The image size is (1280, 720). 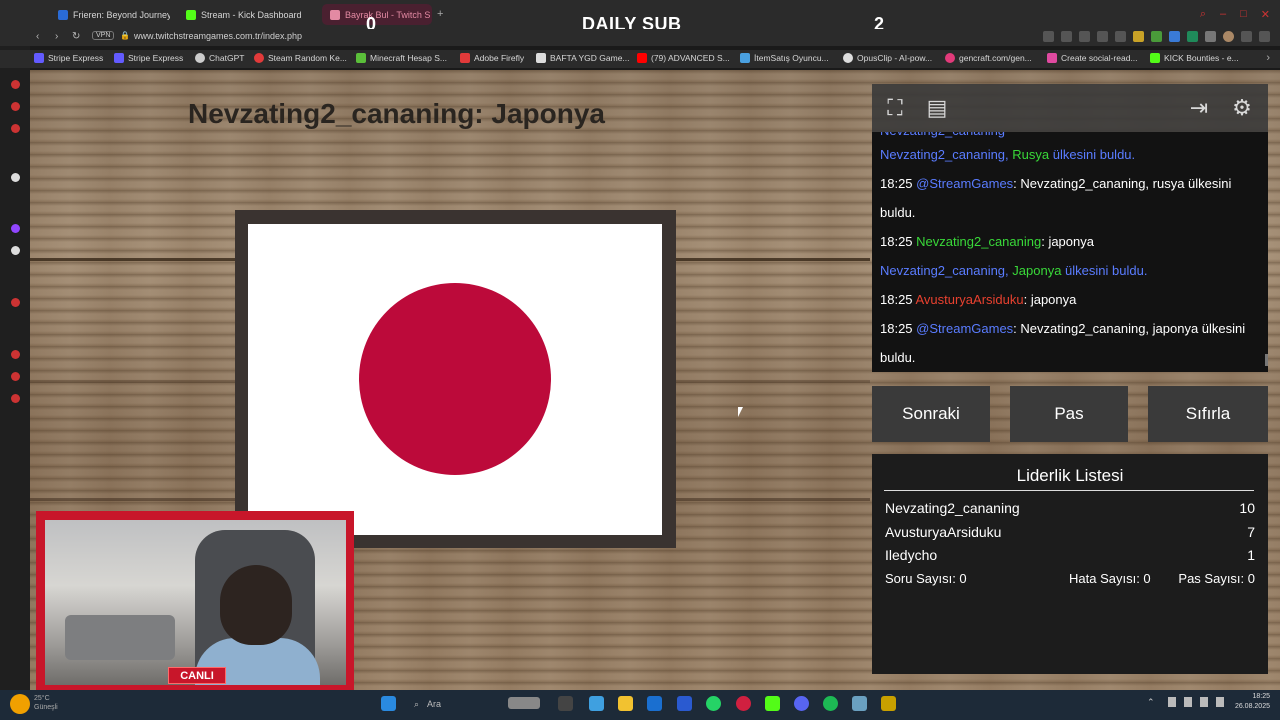 I want to click on bookmark-item: ChatGPT, so click(x=219, y=58).